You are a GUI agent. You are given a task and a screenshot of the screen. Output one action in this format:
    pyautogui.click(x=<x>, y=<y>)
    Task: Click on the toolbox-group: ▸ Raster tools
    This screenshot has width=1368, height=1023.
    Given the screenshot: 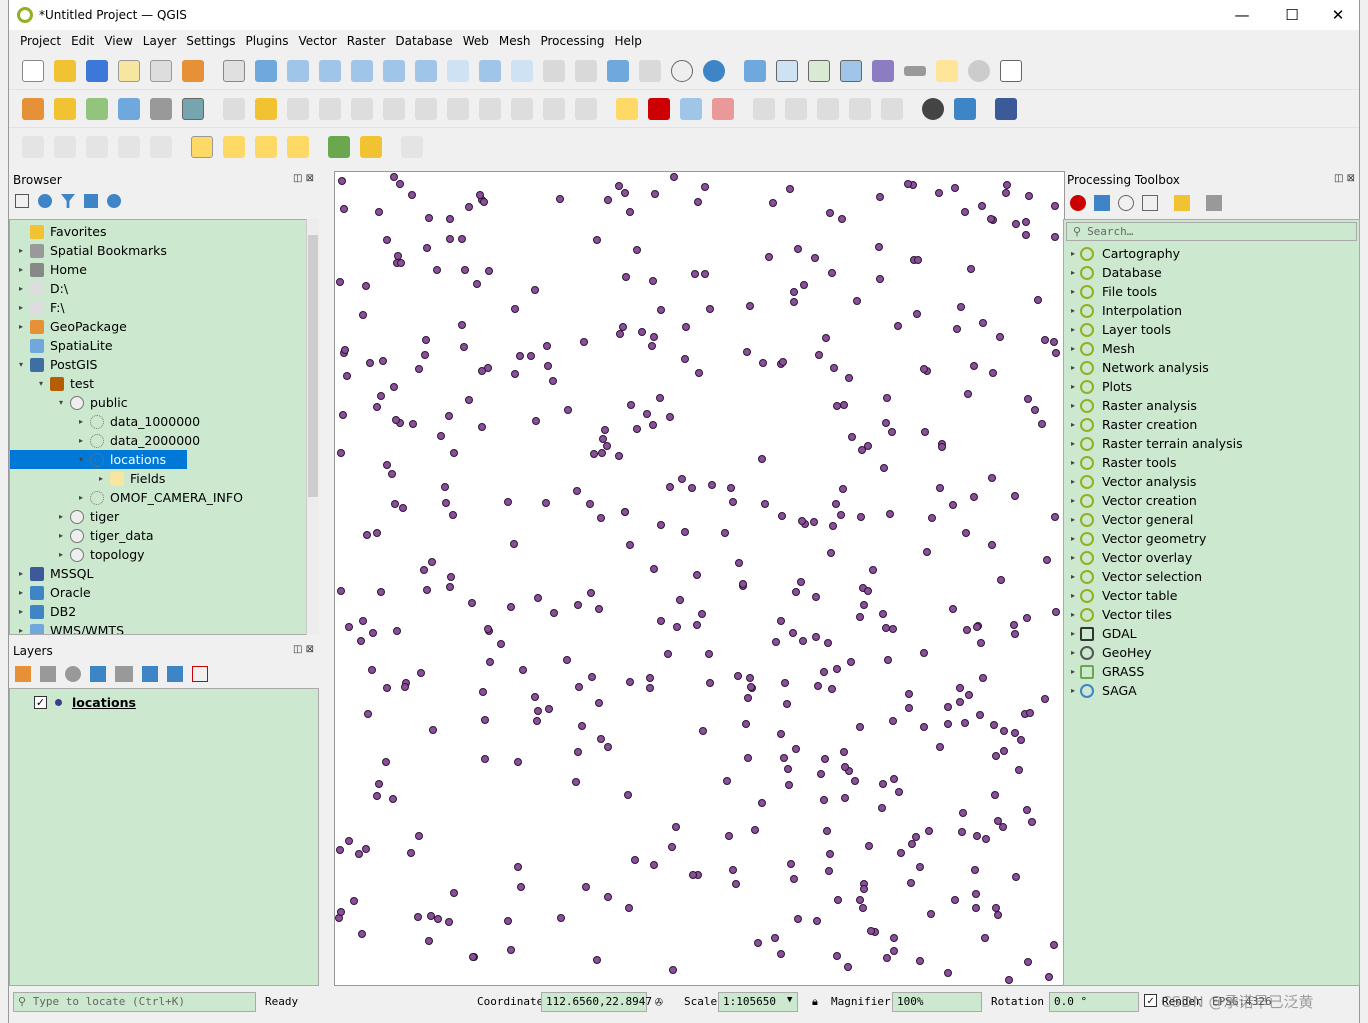 What is the action you would take?
    pyautogui.click(x=1122, y=462)
    